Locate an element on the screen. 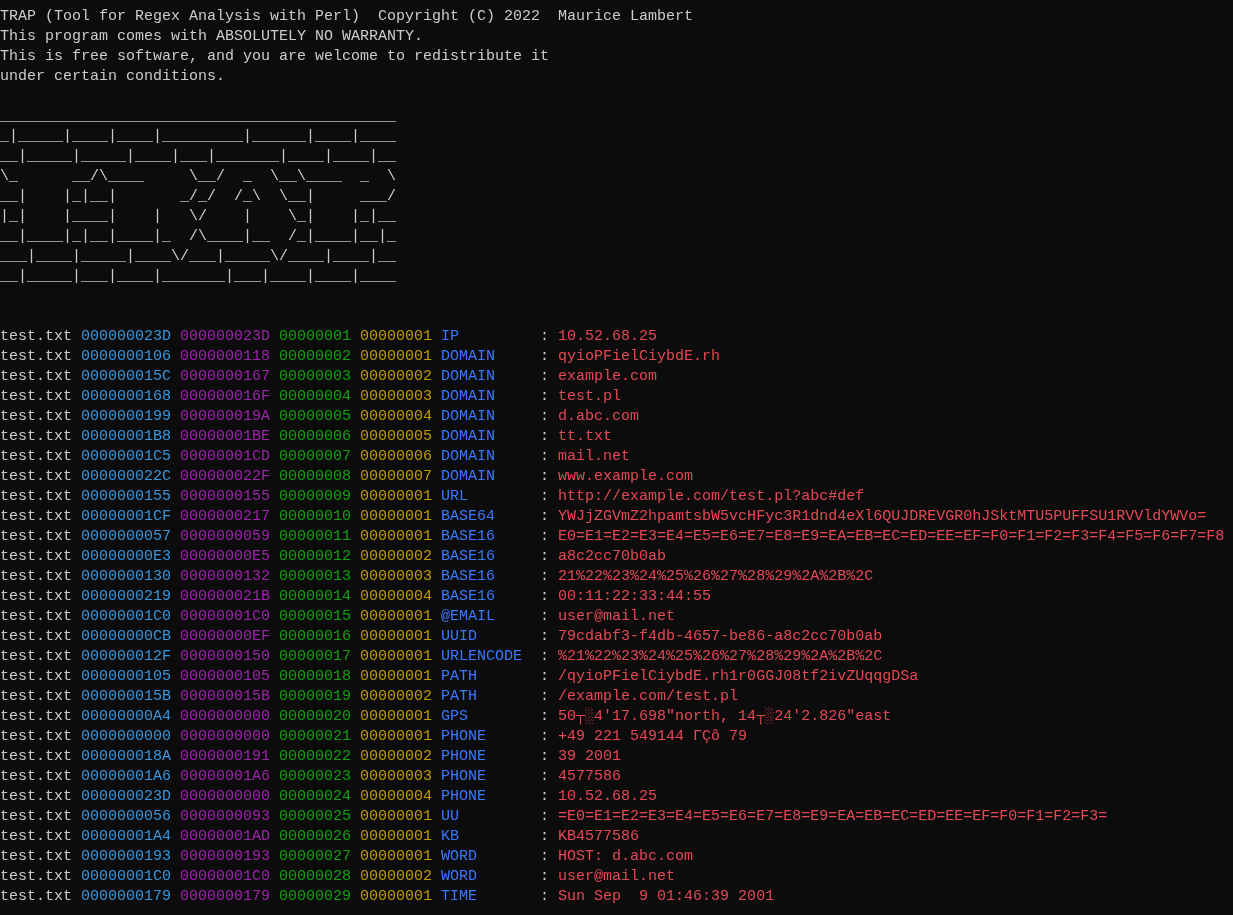  end-offset-cell: 0000000132 is located at coordinates (225, 577).